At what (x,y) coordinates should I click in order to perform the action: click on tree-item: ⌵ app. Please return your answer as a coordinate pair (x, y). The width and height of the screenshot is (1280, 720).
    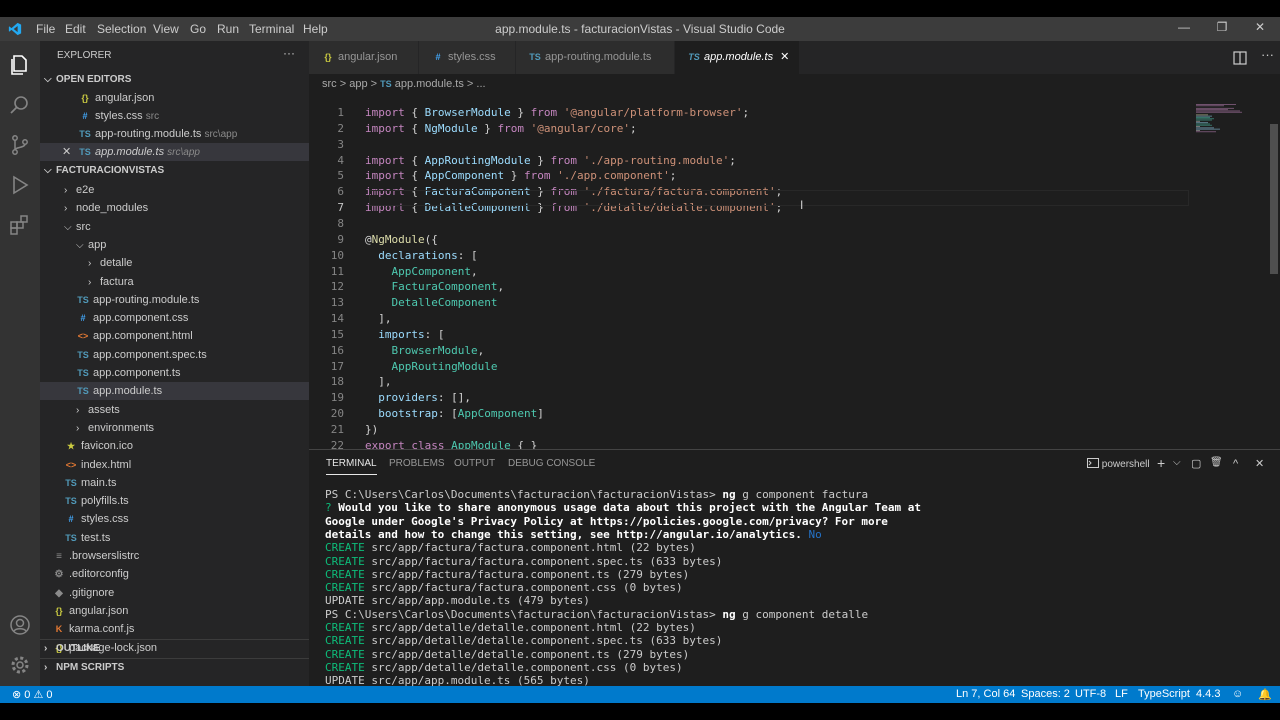
    Looking at the image, I should click on (174, 245).